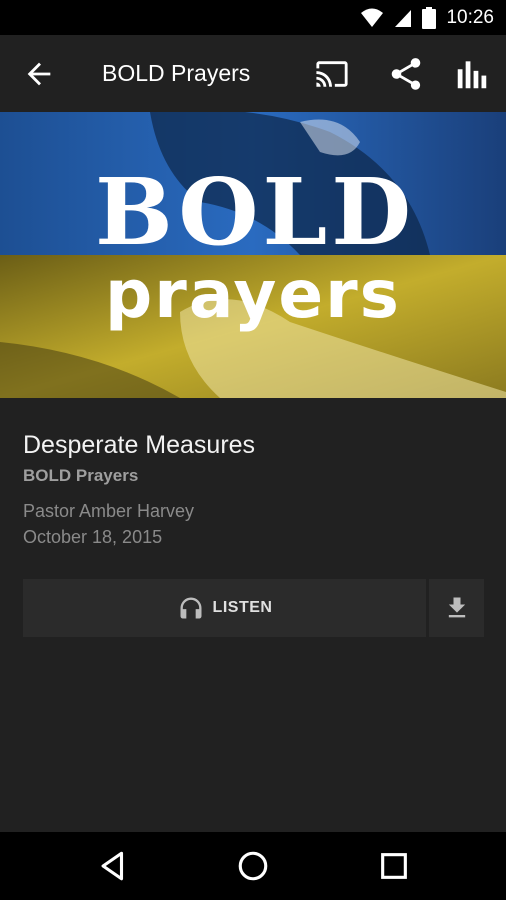  I want to click on nav-home-icon, so click(253, 866).